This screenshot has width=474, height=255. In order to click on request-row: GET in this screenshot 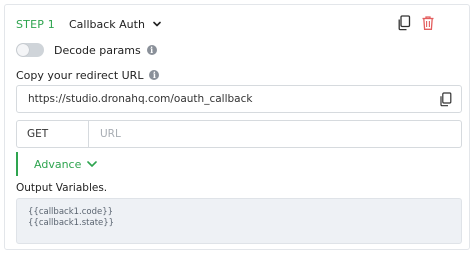, I will do `click(239, 134)`.